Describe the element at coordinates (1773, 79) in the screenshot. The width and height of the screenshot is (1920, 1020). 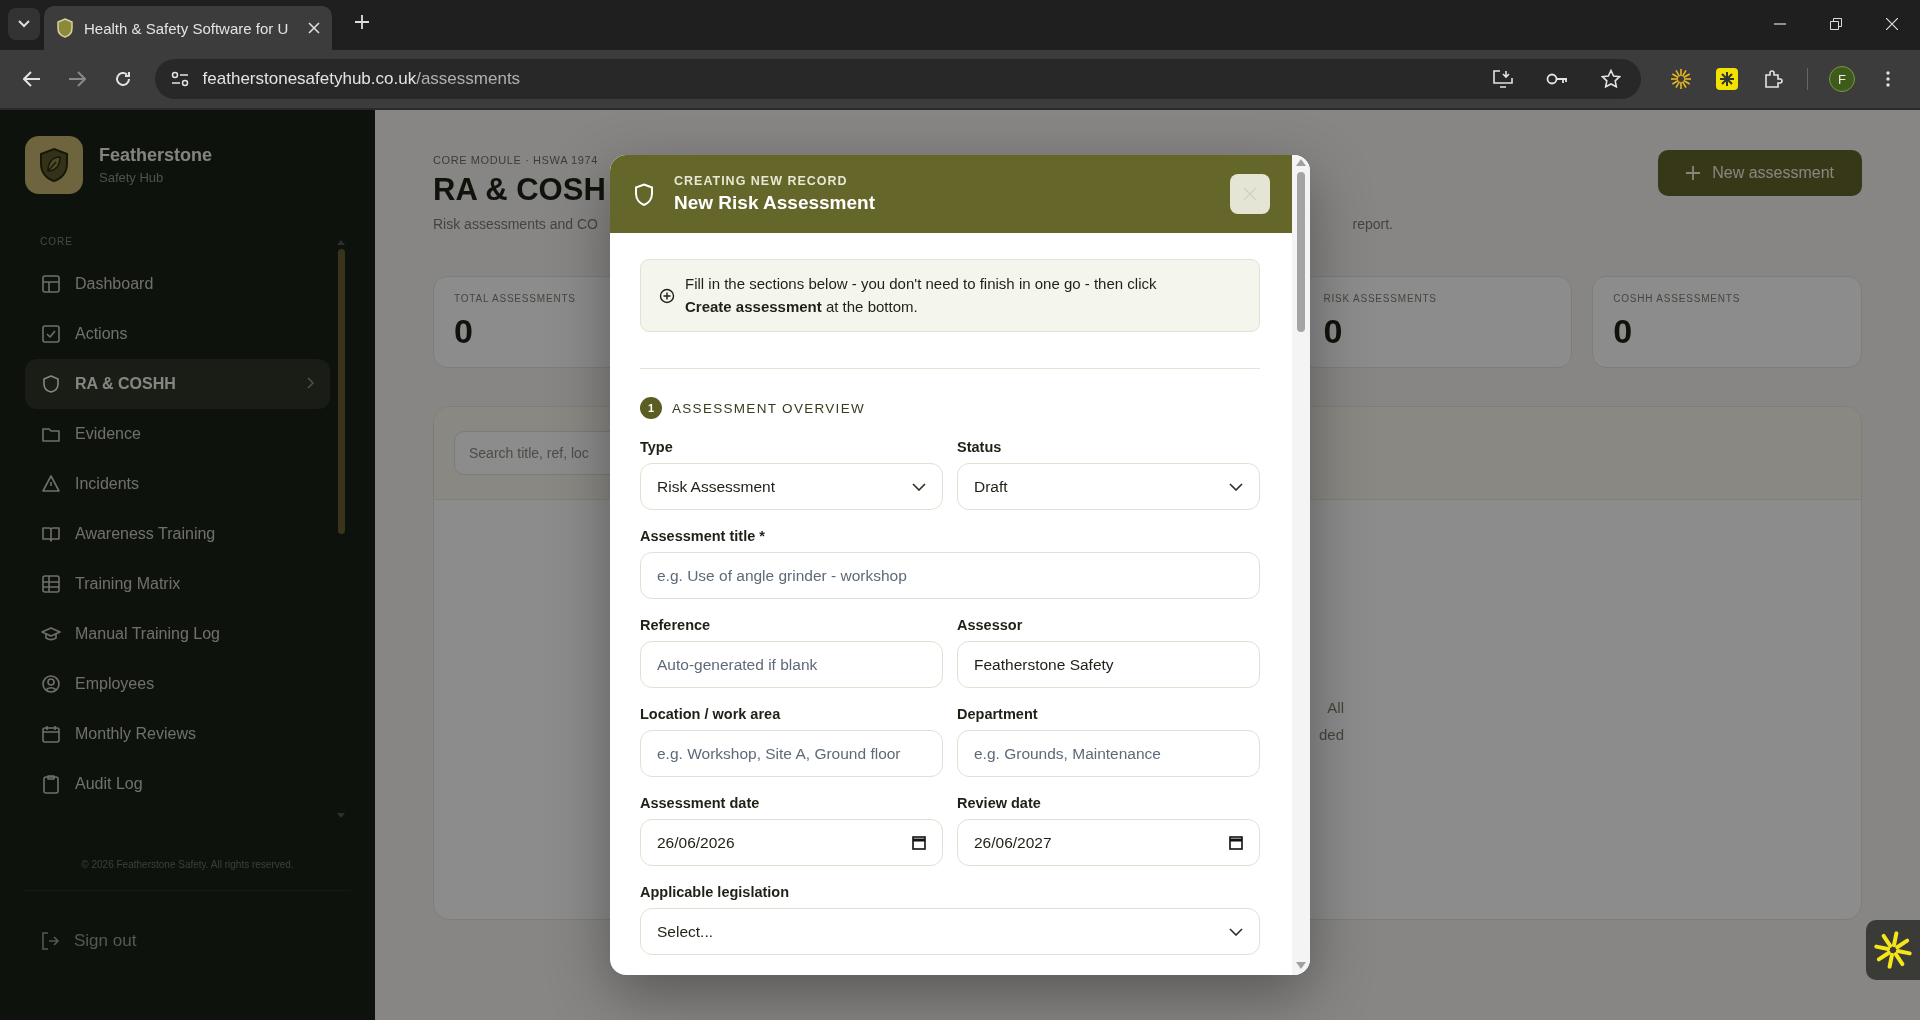
I see `puzzle-icon` at that location.